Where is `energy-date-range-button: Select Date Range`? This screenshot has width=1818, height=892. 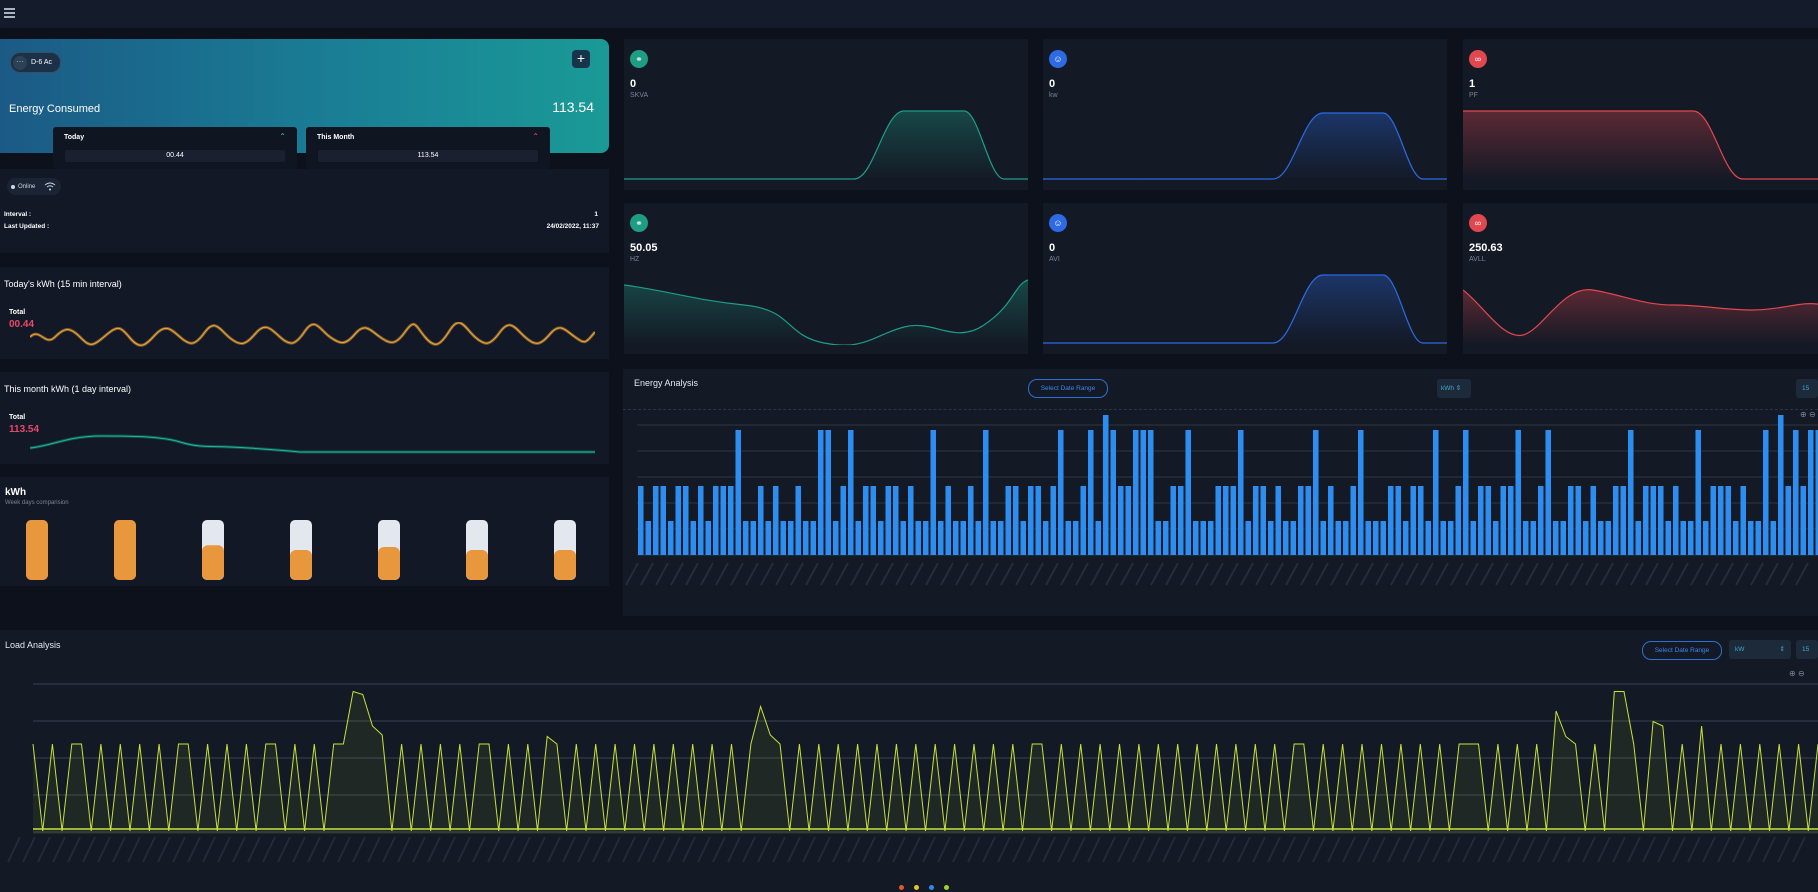
energy-date-range-button: Select Date Range is located at coordinates (1068, 388).